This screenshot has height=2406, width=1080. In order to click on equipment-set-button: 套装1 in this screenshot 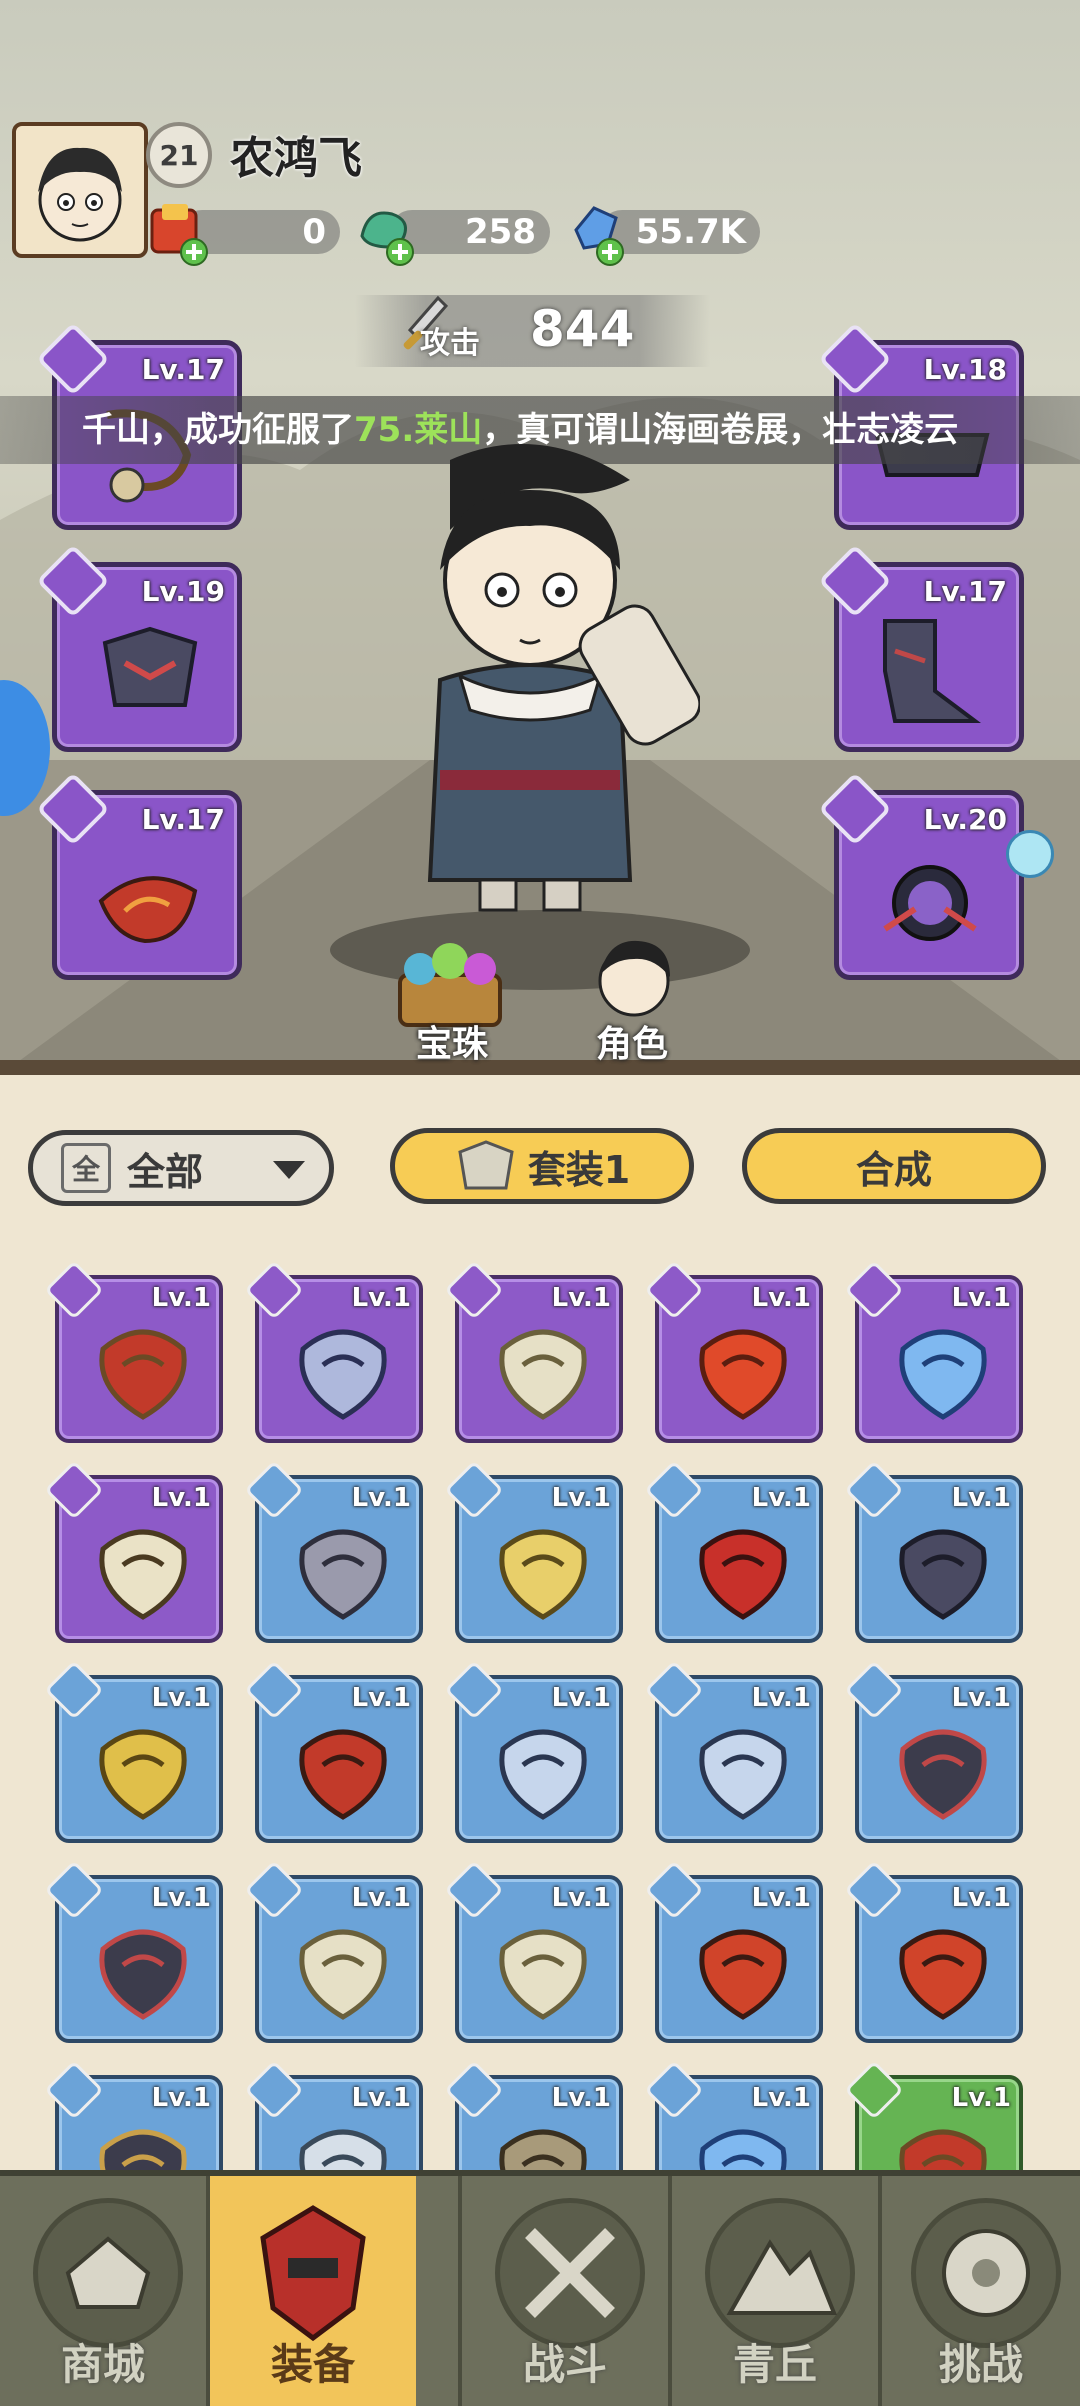, I will do `click(542, 1166)`.